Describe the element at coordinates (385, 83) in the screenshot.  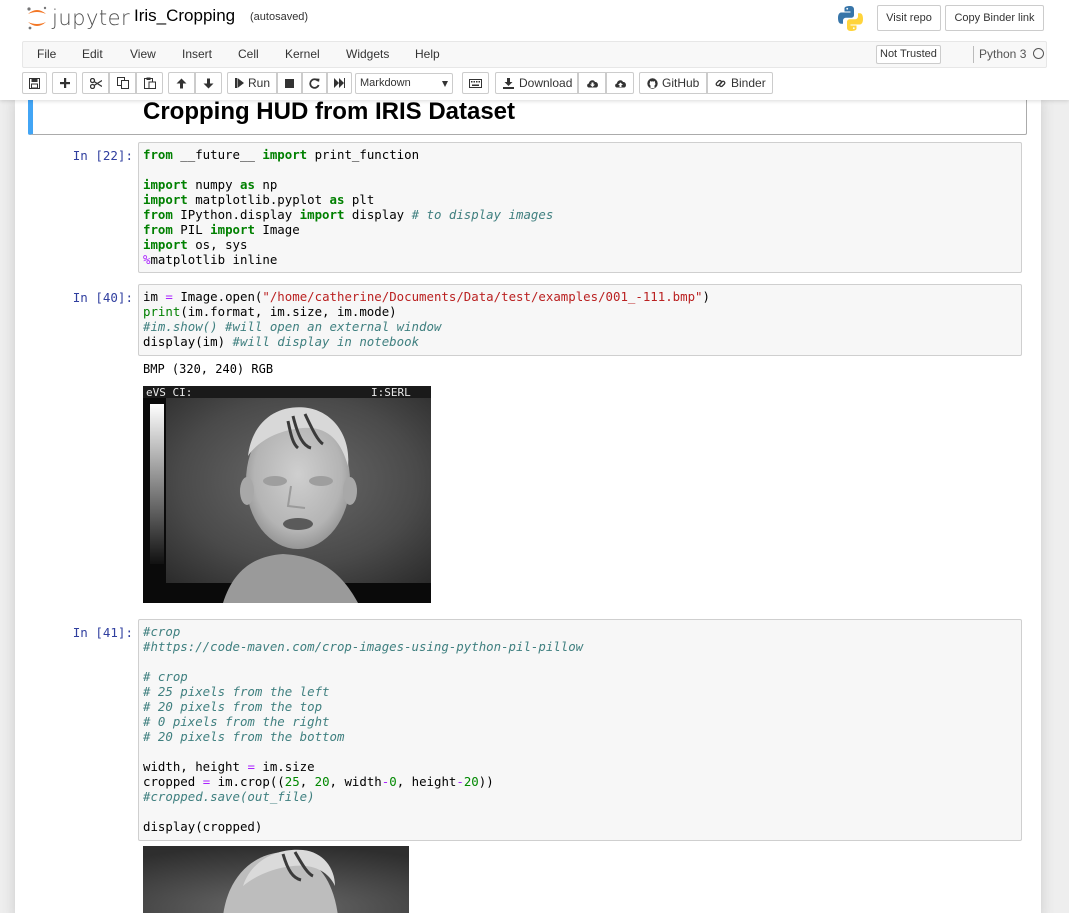
I see `cell-type-value: Markdown` at that location.